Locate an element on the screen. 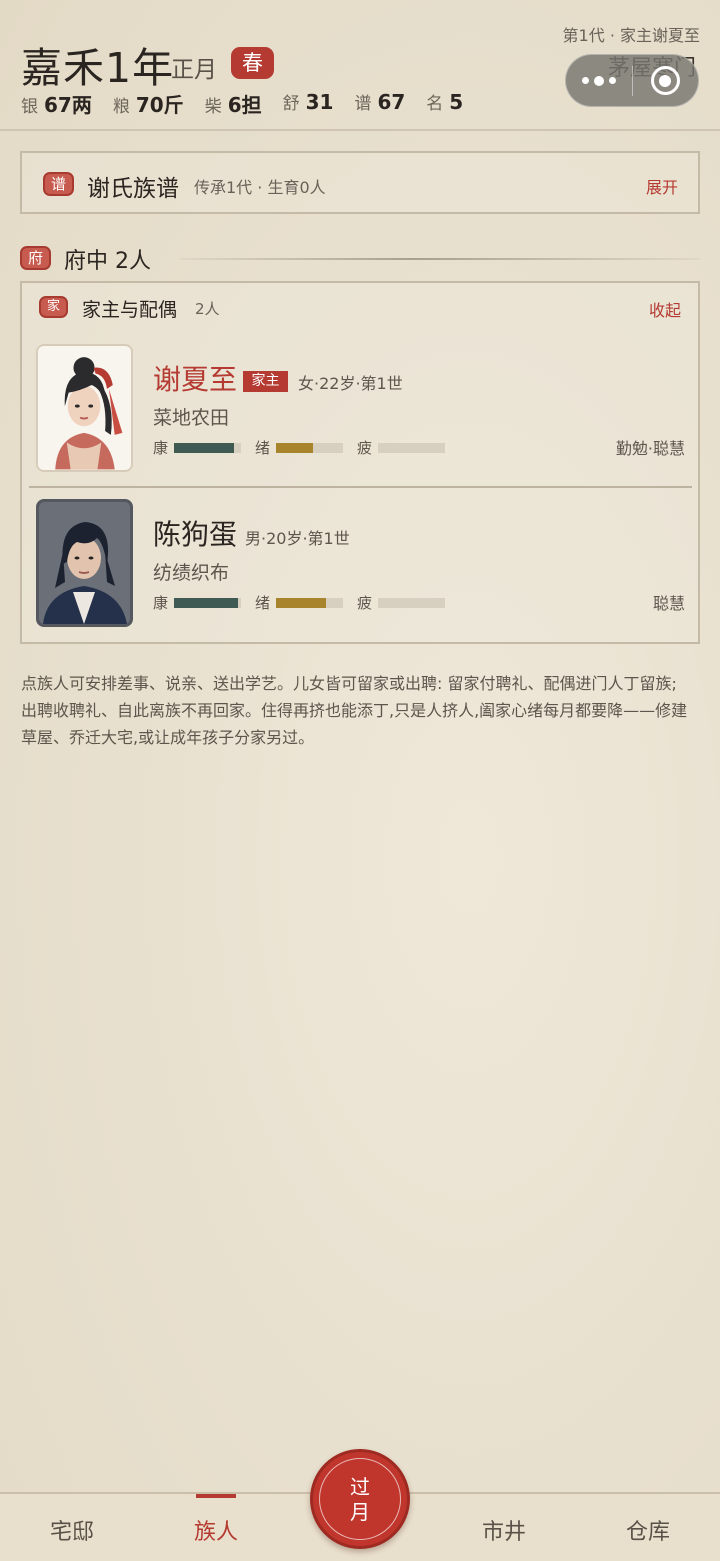 The height and width of the screenshot is (1561, 720). stat-lineage: 谱 67 is located at coordinates (379, 103).